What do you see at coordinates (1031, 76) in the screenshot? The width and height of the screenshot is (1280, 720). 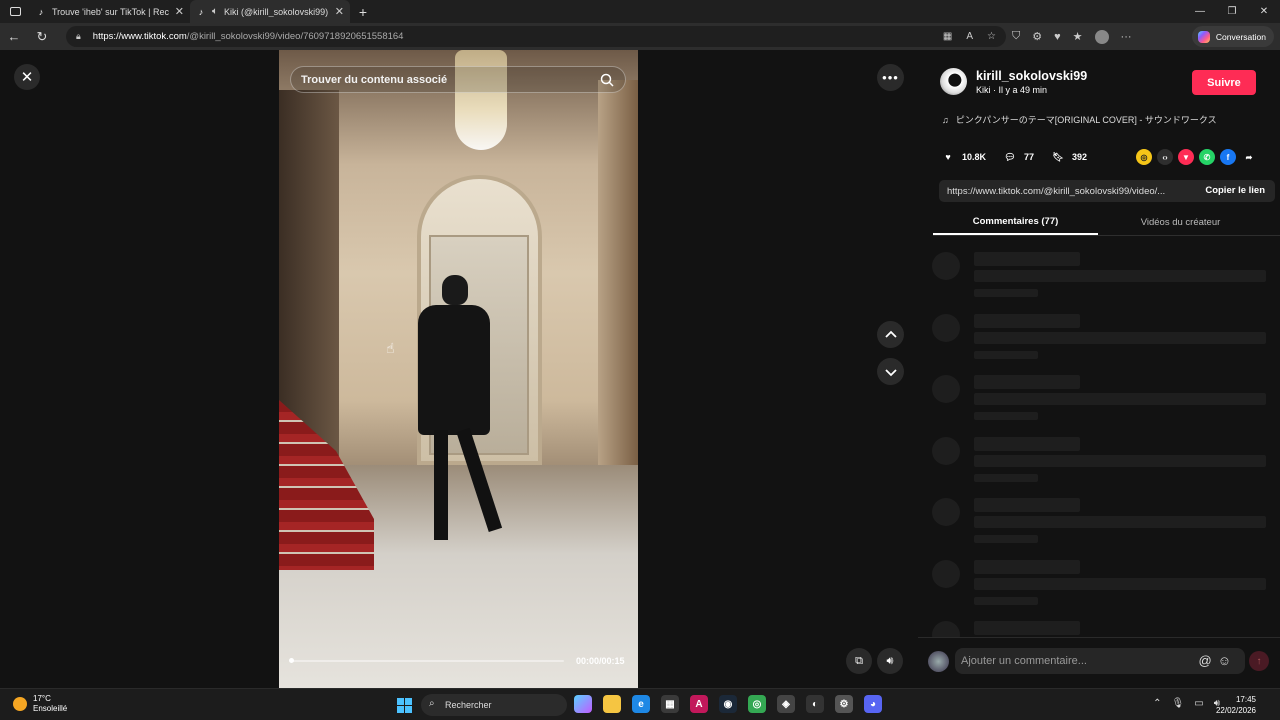 I see `creator-username: kirill_sokolovski99` at bounding box center [1031, 76].